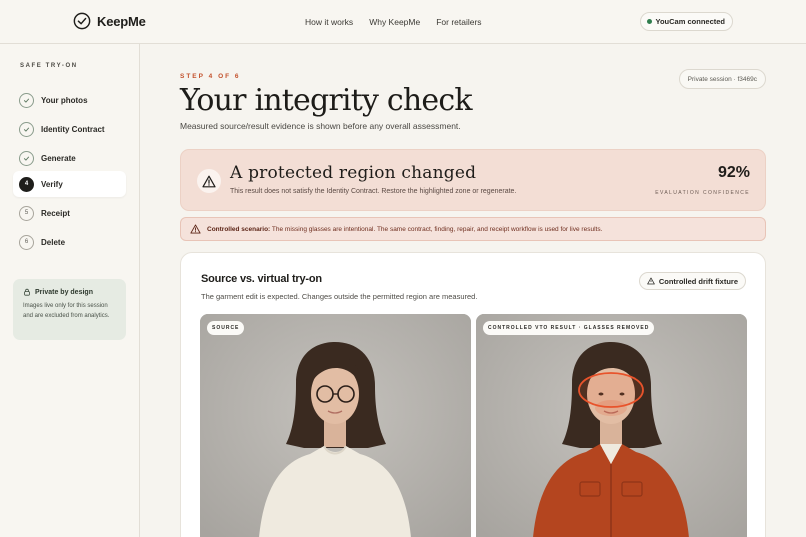 The image size is (806, 537). What do you see at coordinates (569, 328) in the screenshot?
I see `result-tag: CONTROLLED VTO RESULT · GLASSES REMOVED` at bounding box center [569, 328].